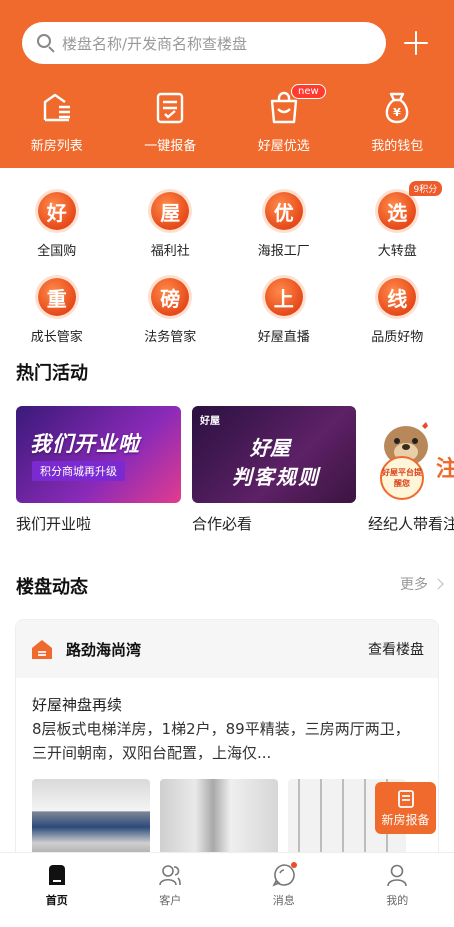 The width and height of the screenshot is (454, 927). What do you see at coordinates (222, 524) in the screenshot?
I see `banner-label: 合作必看` at bounding box center [222, 524].